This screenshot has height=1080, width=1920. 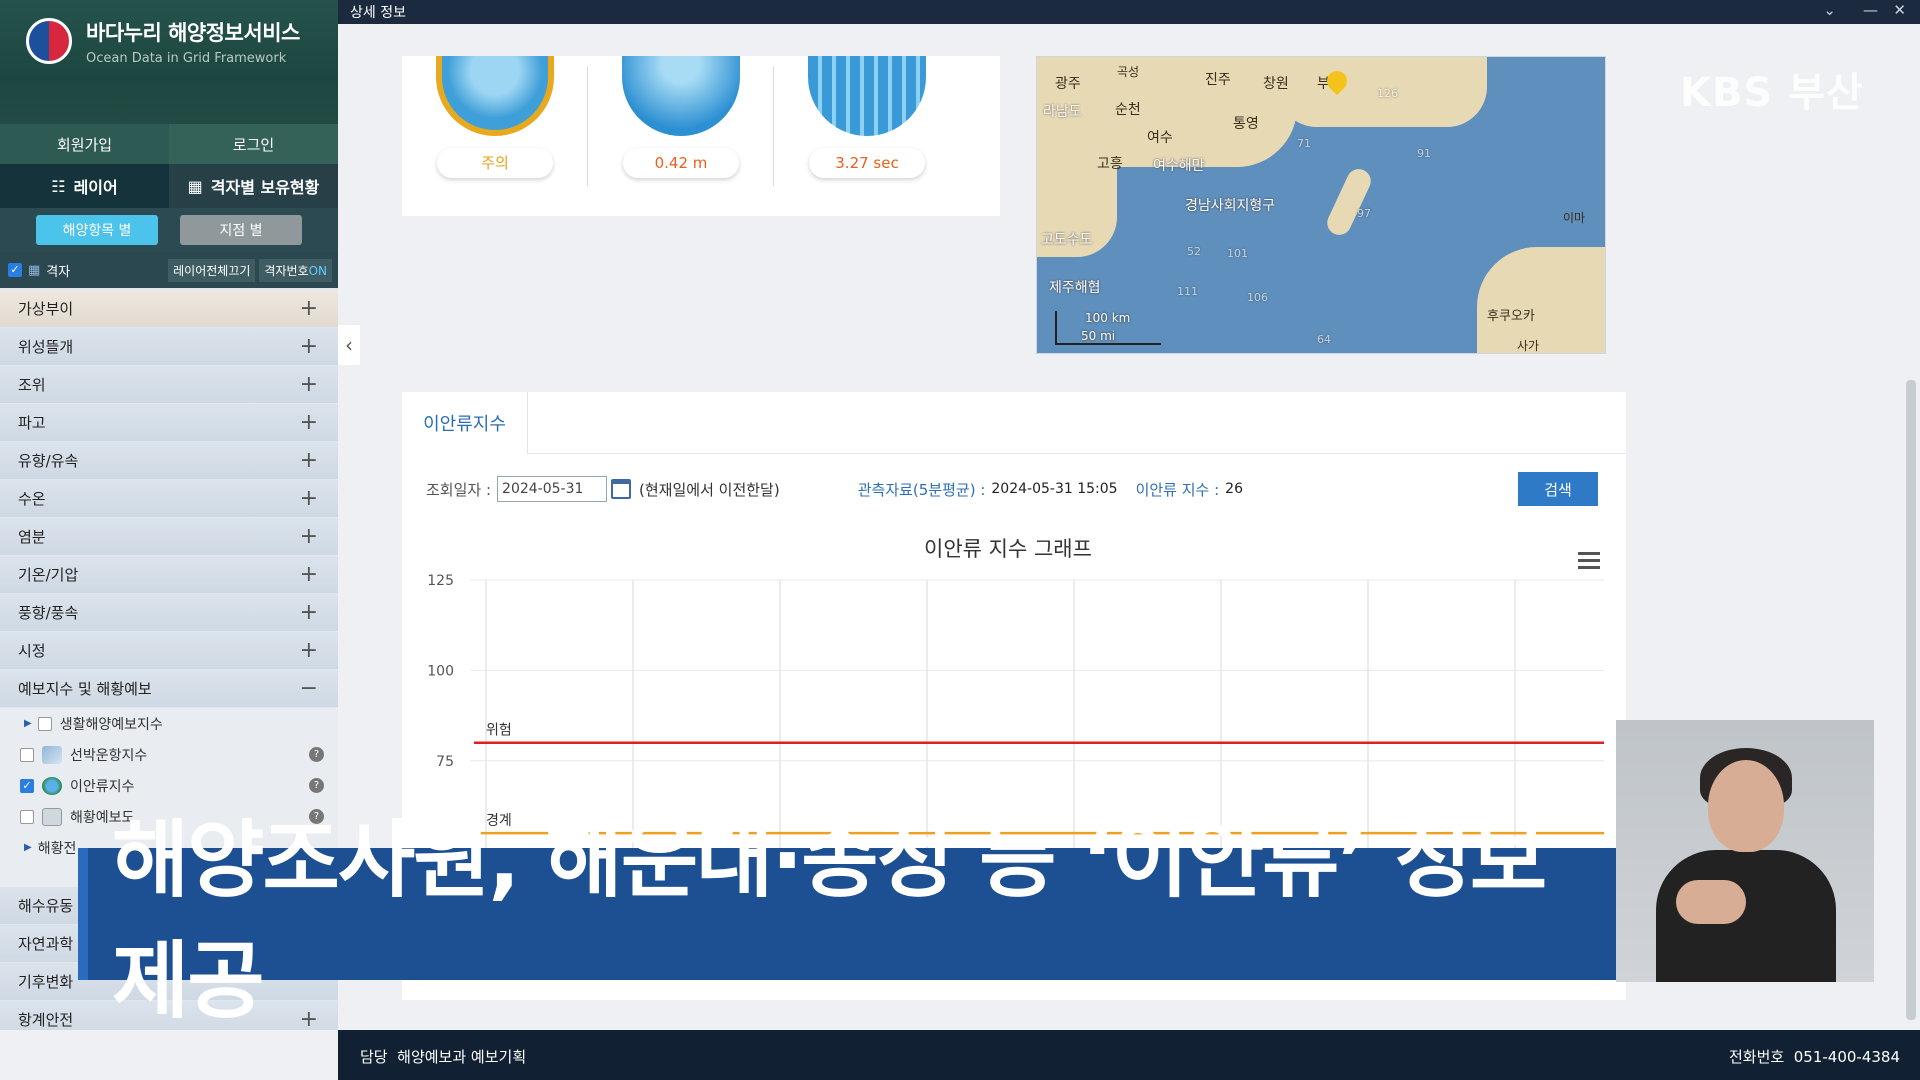 What do you see at coordinates (1160, 138) in the screenshot?
I see `map-label: 여수` at bounding box center [1160, 138].